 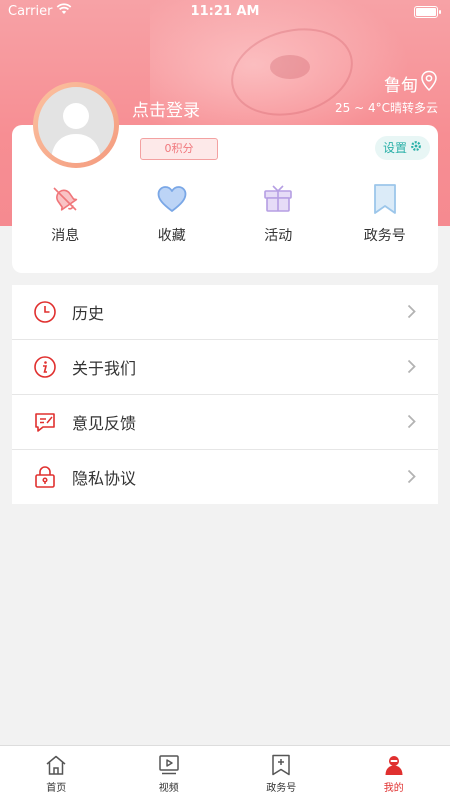 What do you see at coordinates (45, 312) in the screenshot?
I see `clock-icon` at bounding box center [45, 312].